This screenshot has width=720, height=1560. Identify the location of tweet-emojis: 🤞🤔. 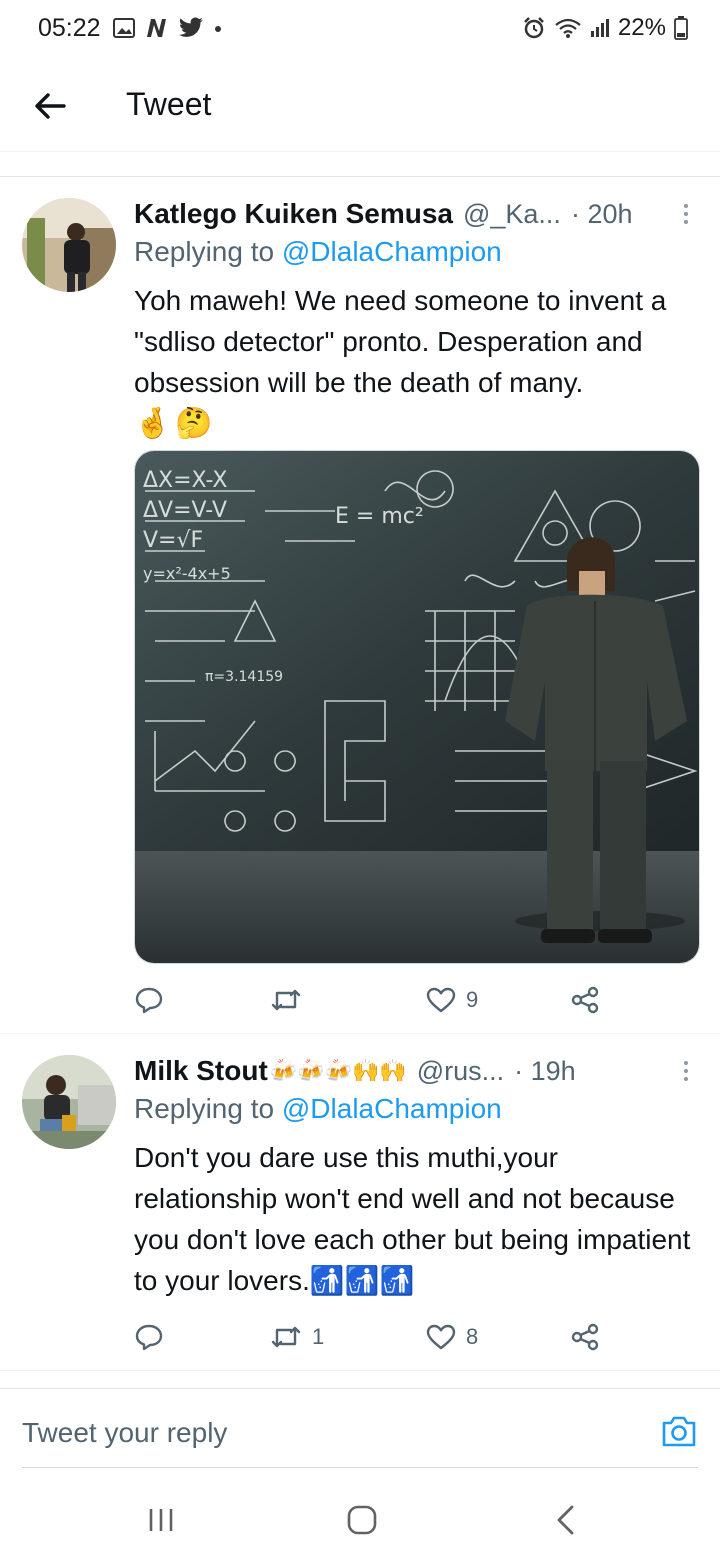
(175, 423).